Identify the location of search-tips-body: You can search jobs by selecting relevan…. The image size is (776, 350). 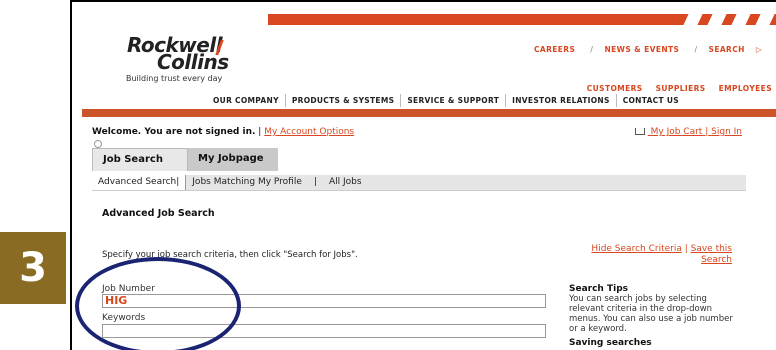
(651, 314).